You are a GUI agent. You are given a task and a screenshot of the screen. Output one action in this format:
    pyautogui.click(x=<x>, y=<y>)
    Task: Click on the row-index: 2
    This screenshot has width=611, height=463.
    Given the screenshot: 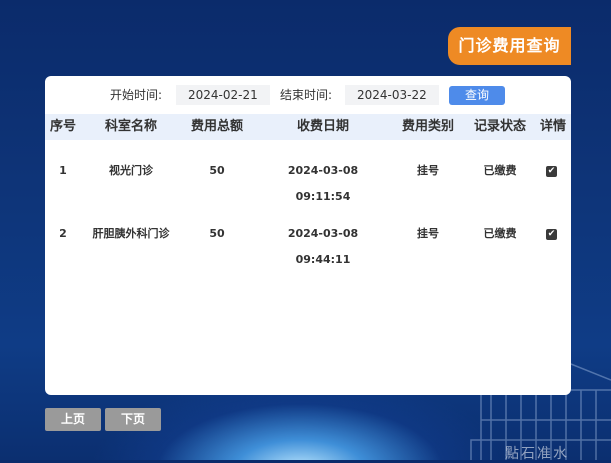 What is the action you would take?
    pyautogui.click(x=63, y=233)
    